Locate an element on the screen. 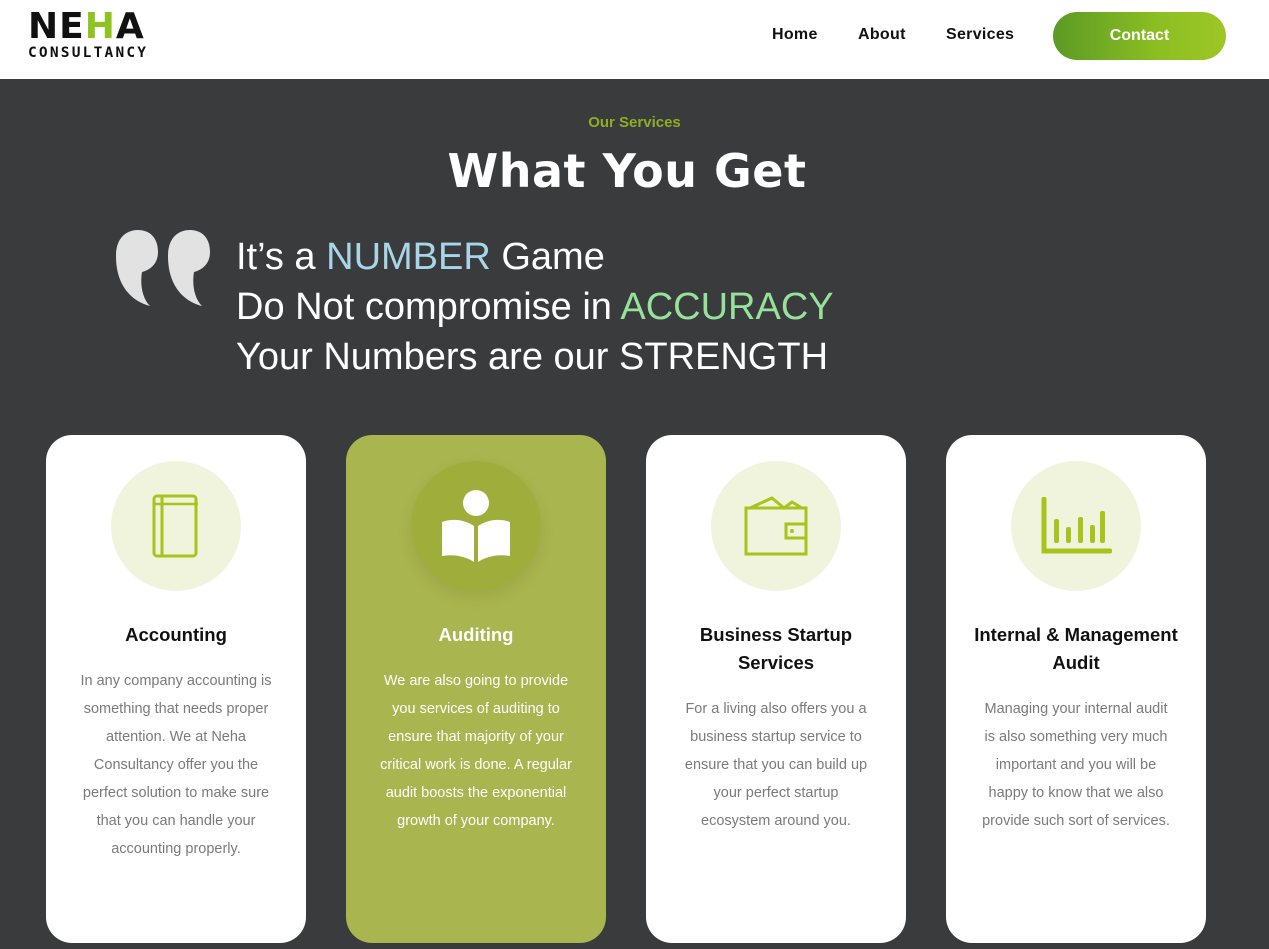  book-icon is located at coordinates (175, 526).